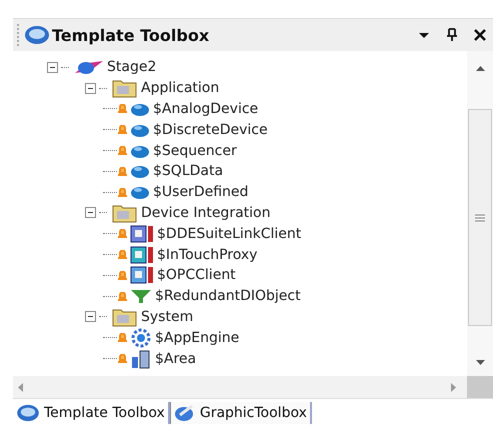 This screenshot has height=434, width=493. I want to click on area-icon, so click(141, 358).